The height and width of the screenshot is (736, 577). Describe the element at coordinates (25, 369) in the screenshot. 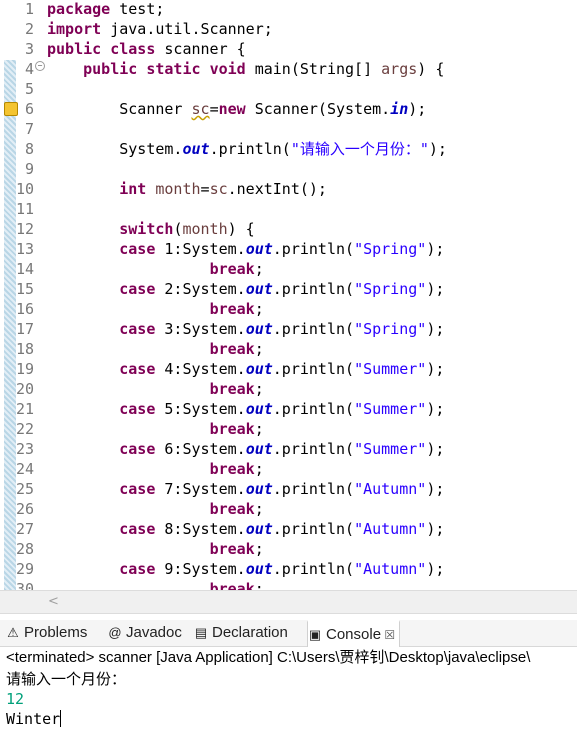

I see `line-number: 19` at that location.